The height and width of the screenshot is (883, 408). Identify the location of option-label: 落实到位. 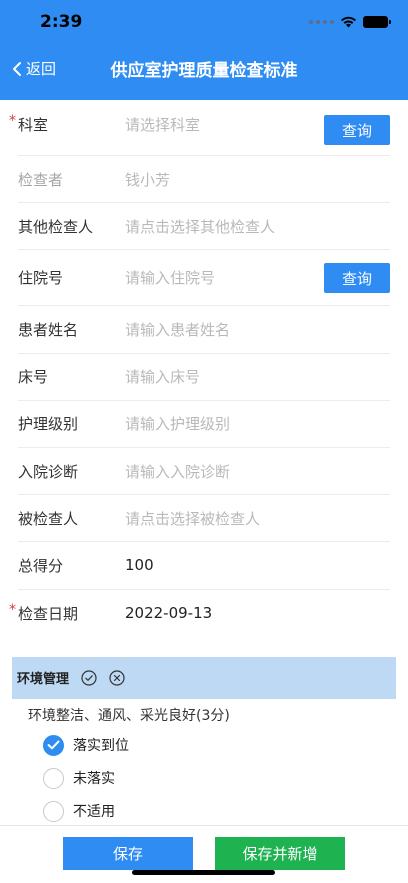
(101, 746).